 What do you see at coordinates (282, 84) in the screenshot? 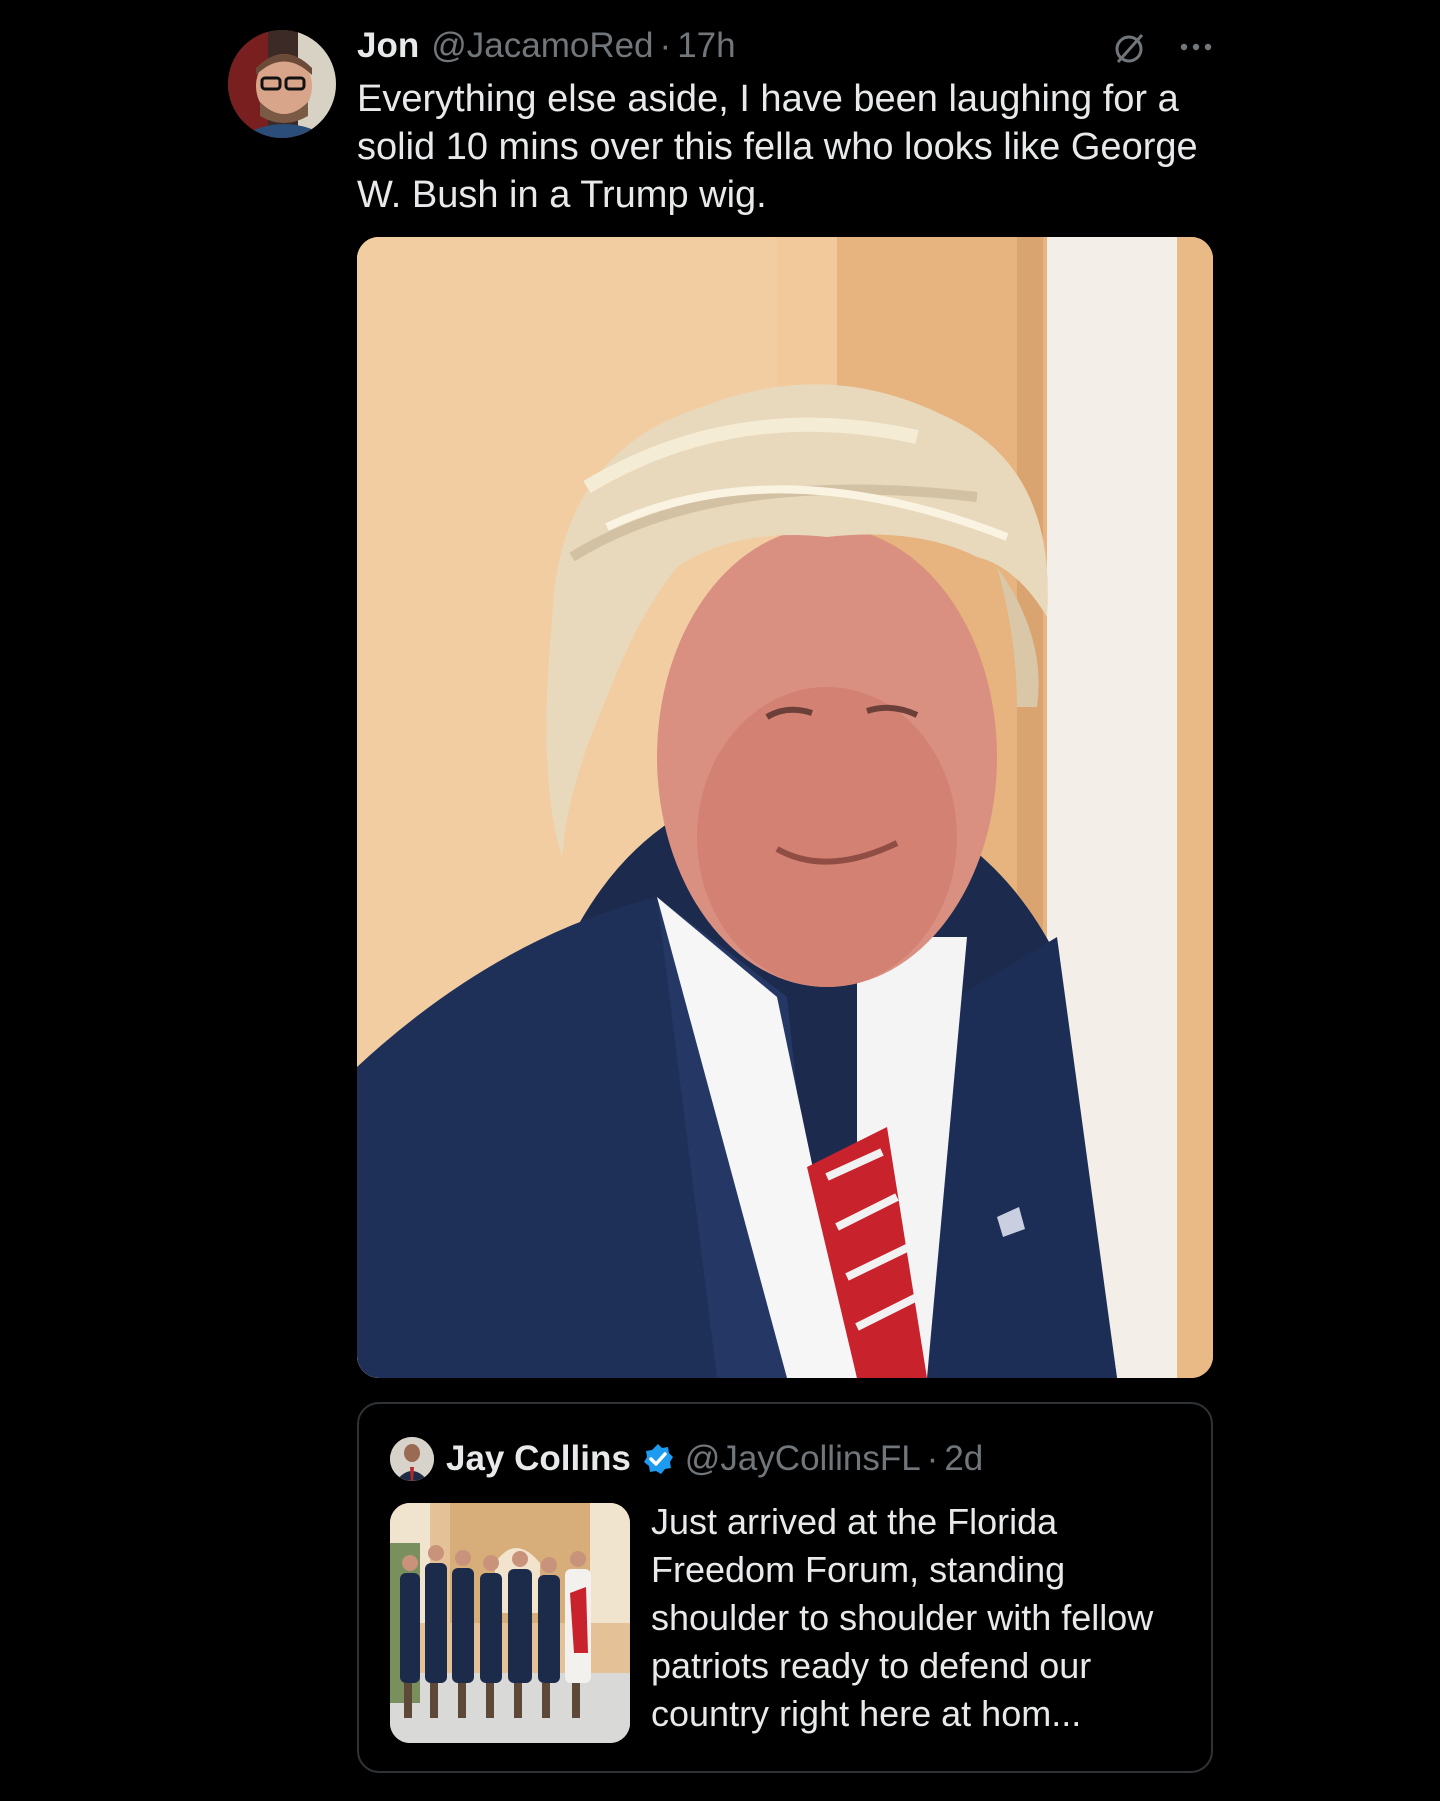
I see `author-avatar` at bounding box center [282, 84].